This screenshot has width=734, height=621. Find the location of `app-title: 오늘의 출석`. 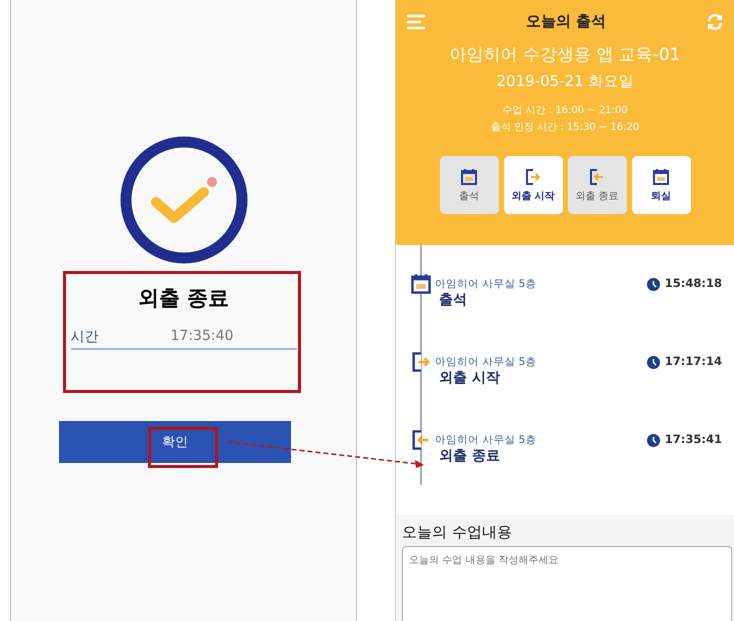

app-title: 오늘의 출석 is located at coordinates (566, 21).